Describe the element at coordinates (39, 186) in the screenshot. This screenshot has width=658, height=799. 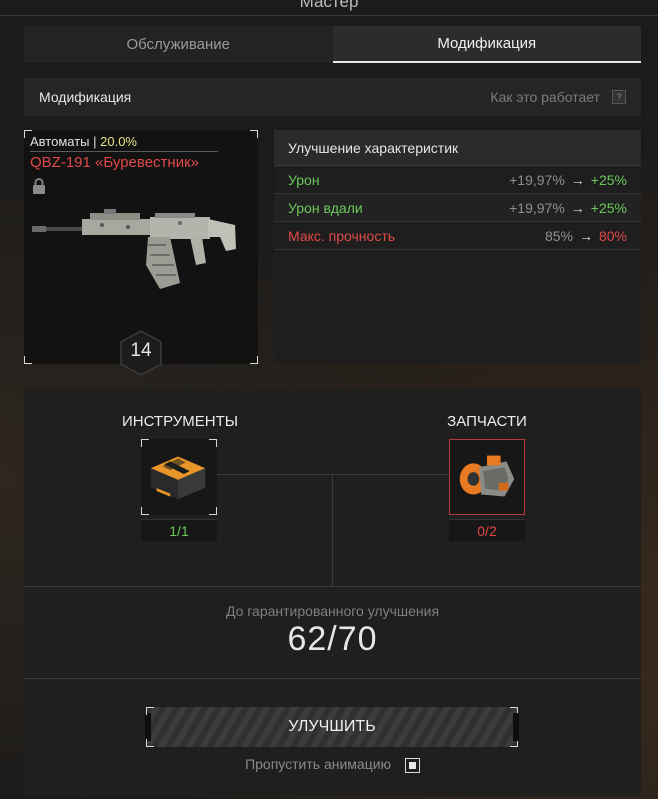
I see `lock-icon` at that location.